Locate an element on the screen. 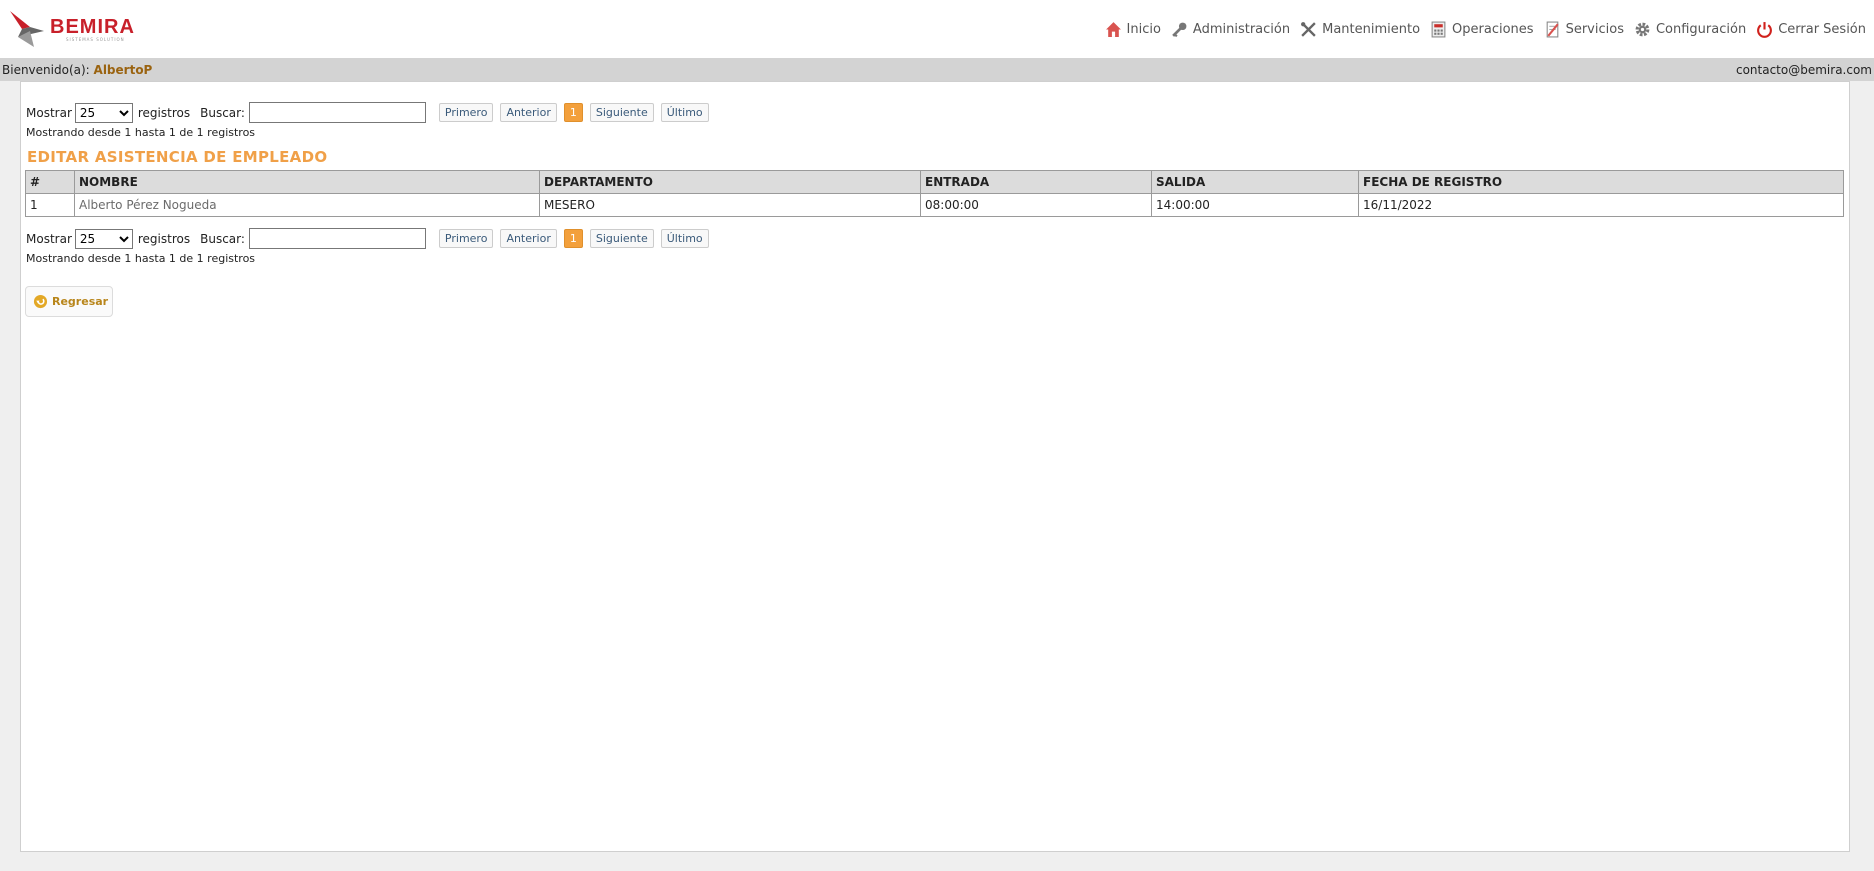 Image resolution: width=1874 pixels, height=871 pixels. welcome-text: Bienvenido(a): AlbertoP is located at coordinates (77, 70).